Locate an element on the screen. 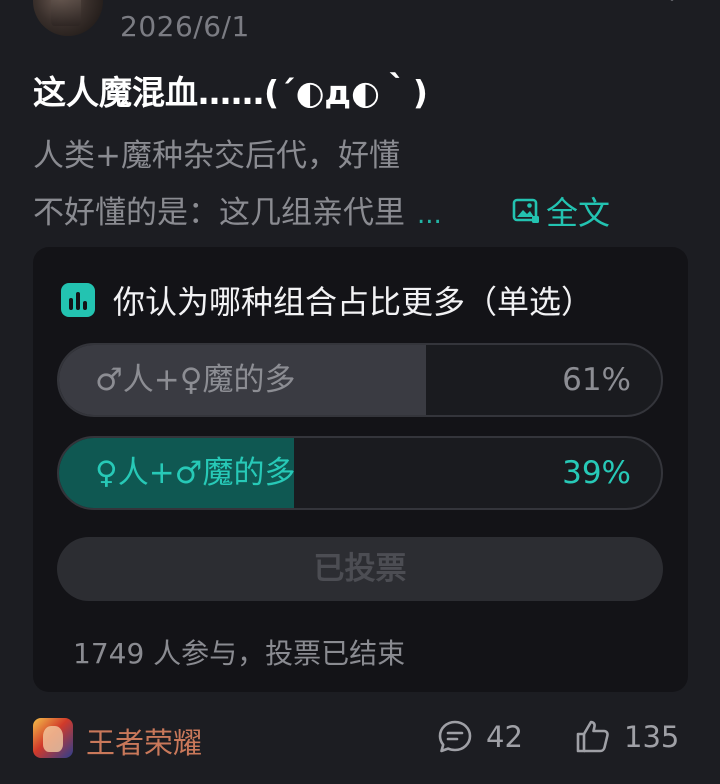  poll-question: 你认为哪种组合占比更多（单选） is located at coordinates (353, 302).